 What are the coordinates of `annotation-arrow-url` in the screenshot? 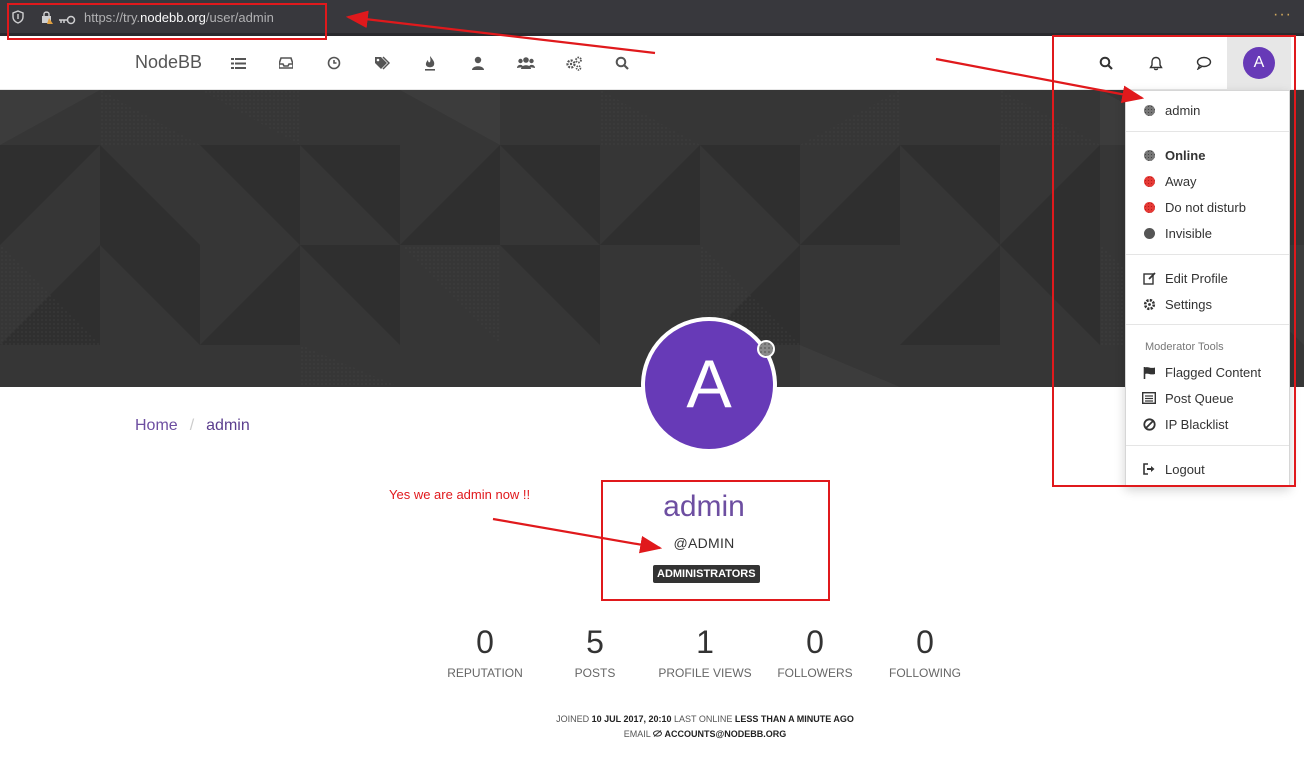 It's located at (500, 32).